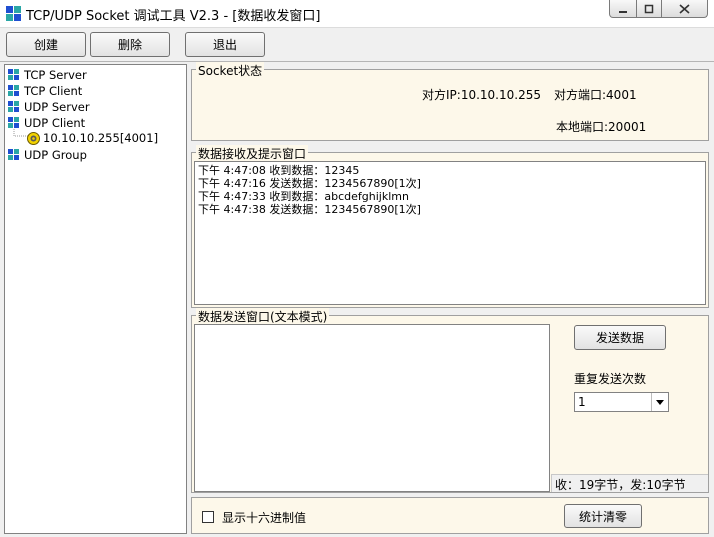 The height and width of the screenshot is (537, 714). I want to click on socket-status-legend: Socket状态, so click(230, 70).